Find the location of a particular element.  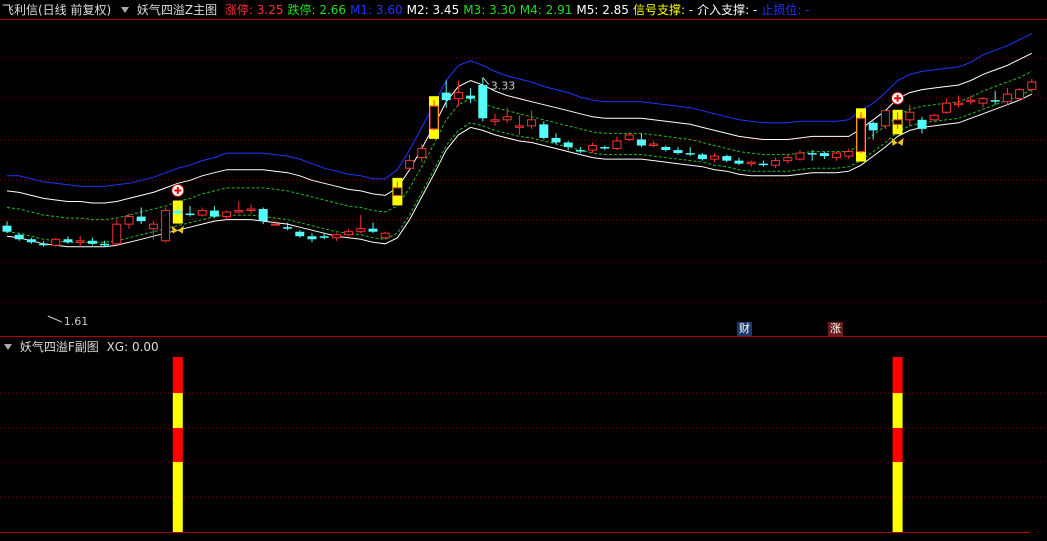

indicator-value-4: M3: 3.30 is located at coordinates (489, 10).